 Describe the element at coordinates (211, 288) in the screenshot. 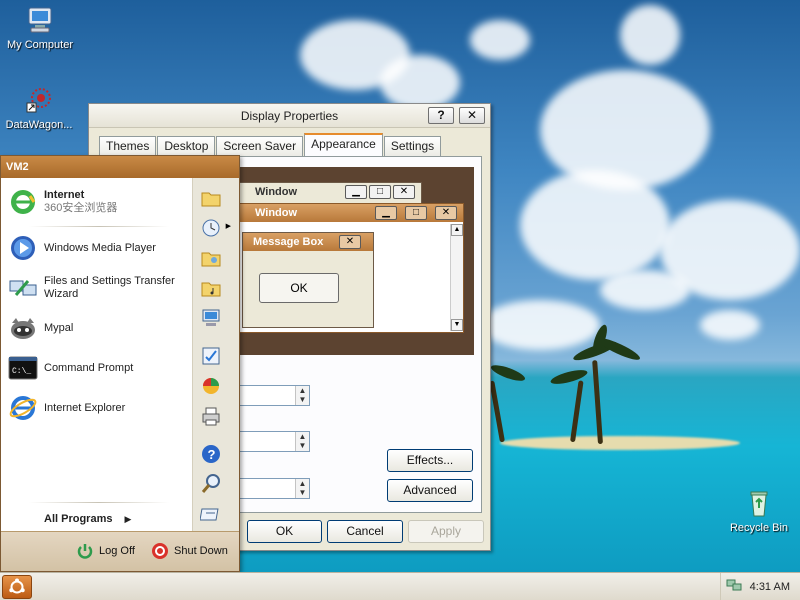

I see `music-icon` at that location.